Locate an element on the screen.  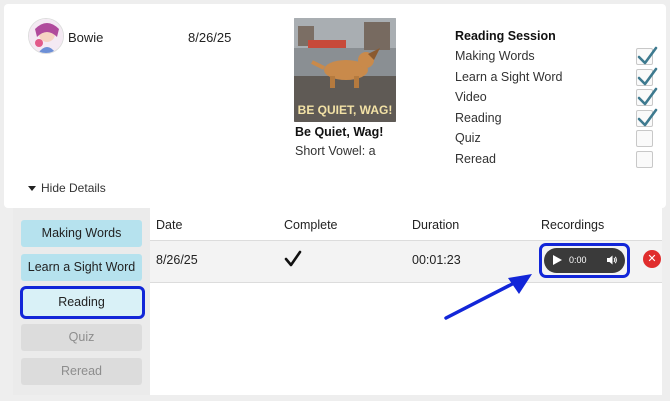
reading-highlight-outline is located at coordinates (82, 302).